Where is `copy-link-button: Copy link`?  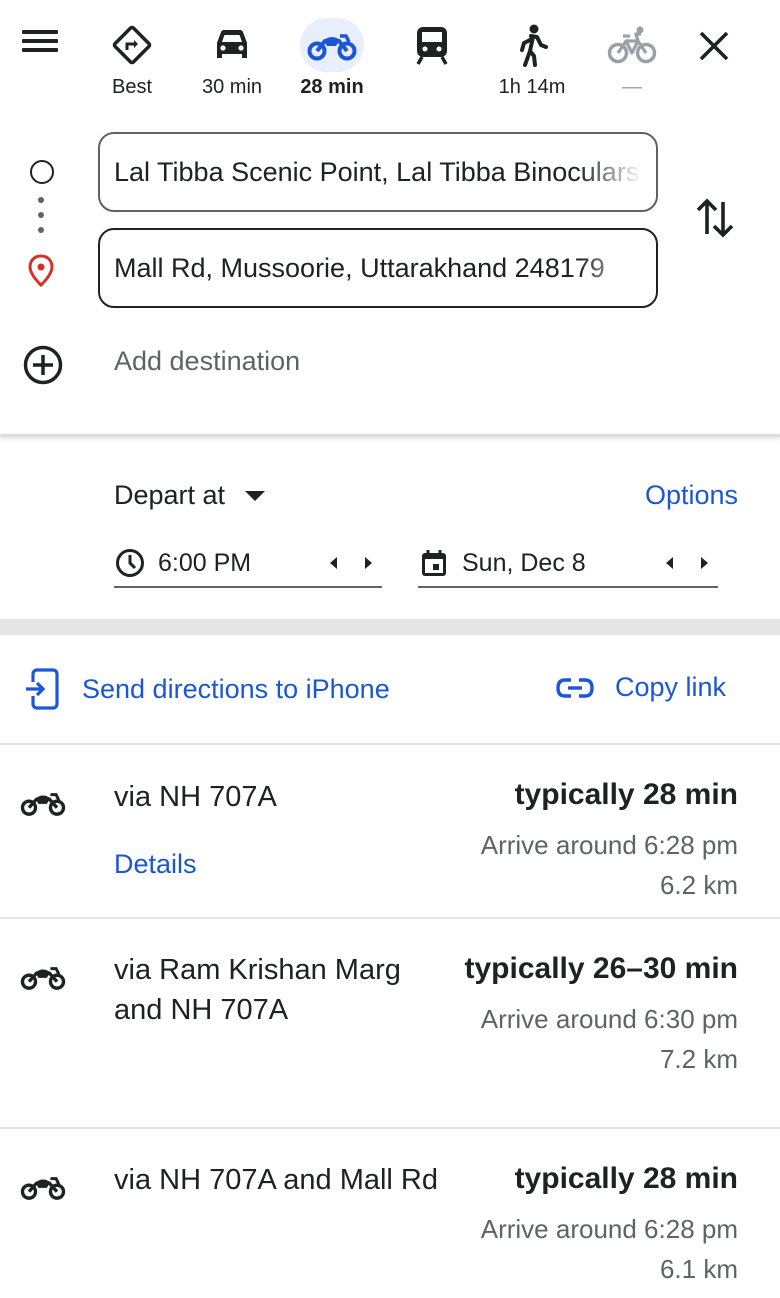 copy-link-button: Copy link is located at coordinates (640, 687).